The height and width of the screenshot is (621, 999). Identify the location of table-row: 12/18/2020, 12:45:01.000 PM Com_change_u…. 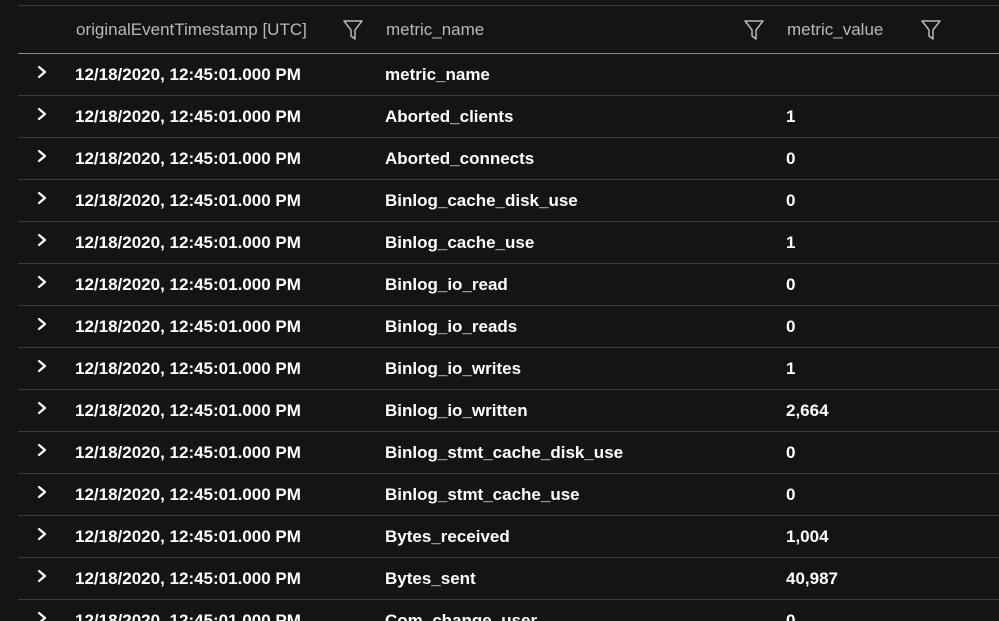
(508, 610).